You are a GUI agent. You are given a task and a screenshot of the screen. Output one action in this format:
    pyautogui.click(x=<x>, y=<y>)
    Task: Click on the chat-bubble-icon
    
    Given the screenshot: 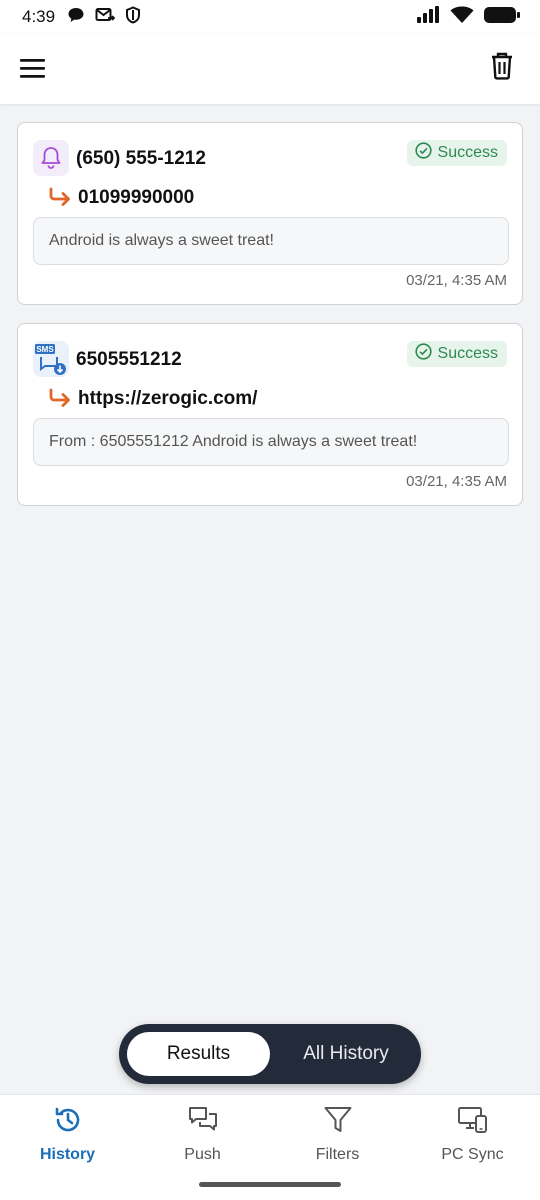 What is the action you would take?
    pyautogui.click(x=76, y=17)
    